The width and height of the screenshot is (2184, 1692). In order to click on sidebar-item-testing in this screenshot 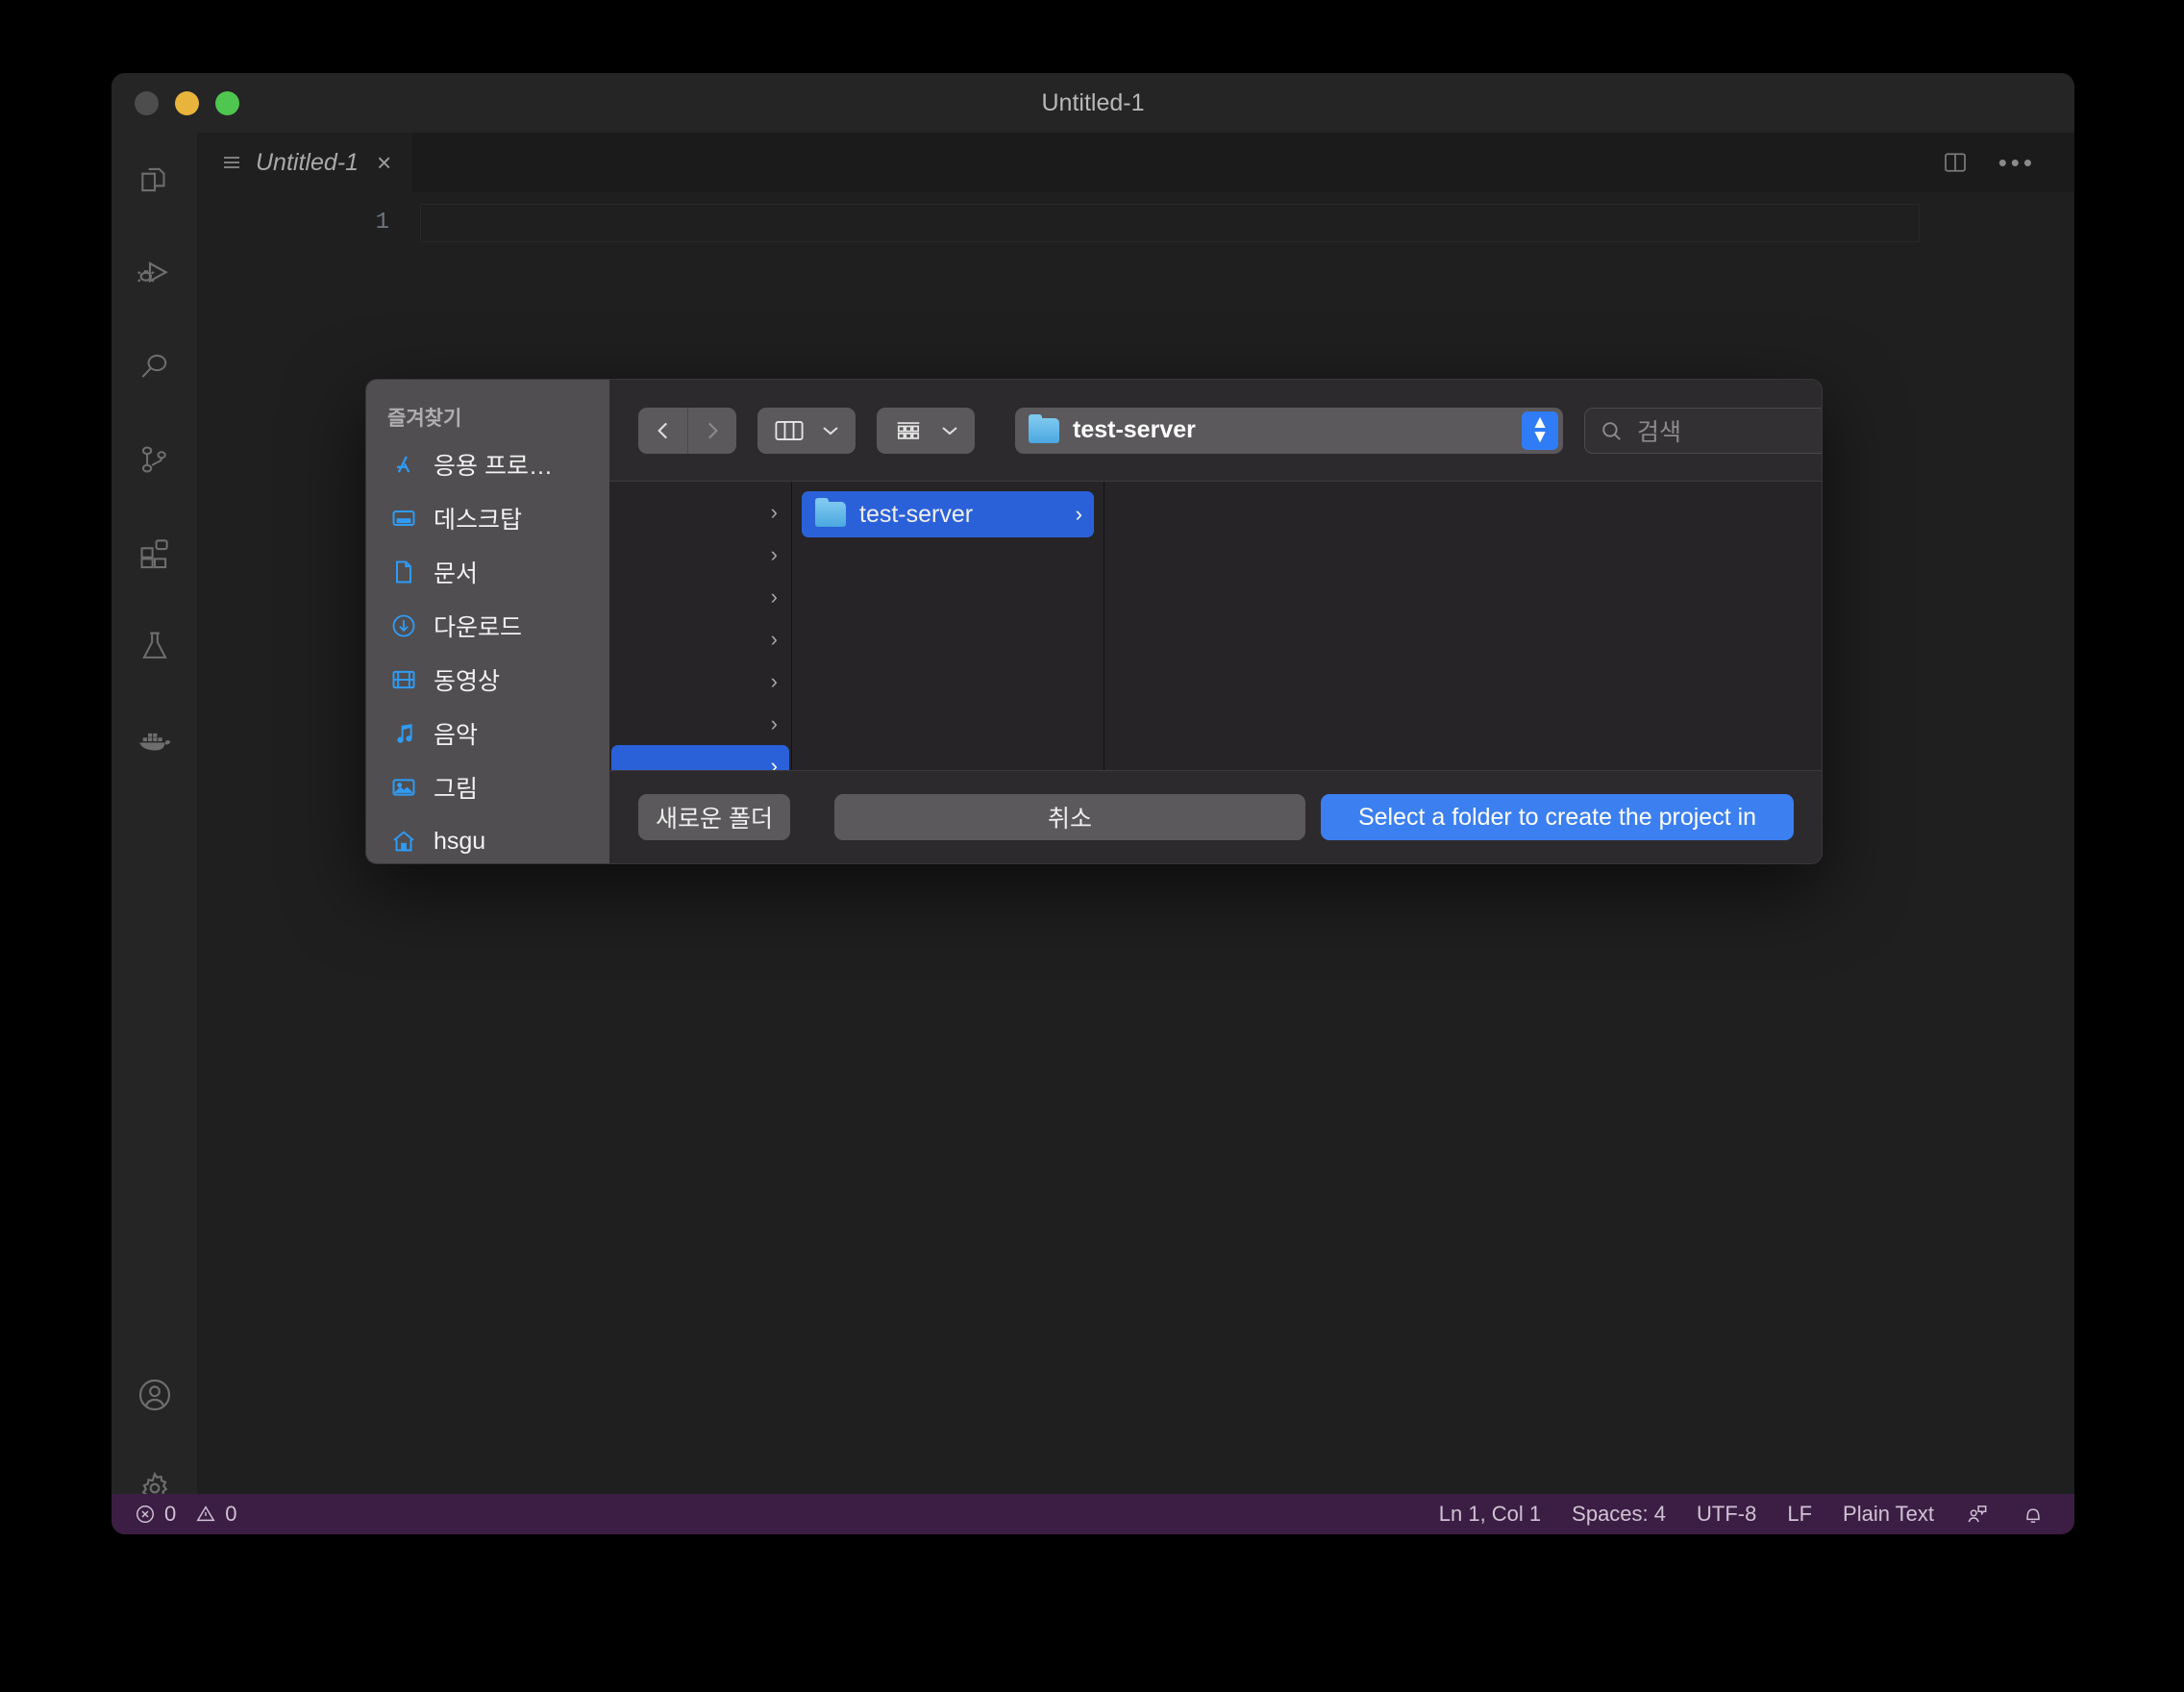, I will do `click(155, 645)`.